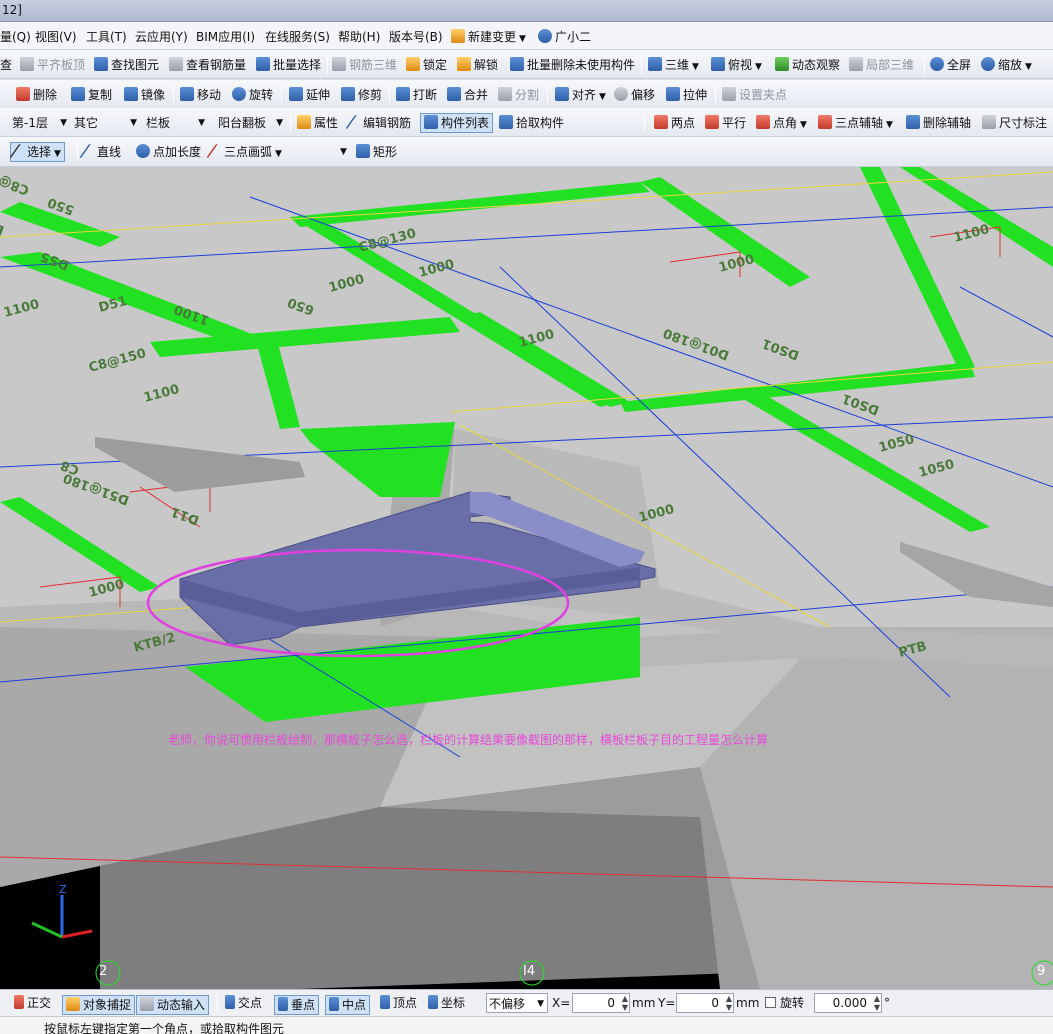 The width and height of the screenshot is (1053, 1034). I want to click on component-list-button: 构件列表, so click(457, 123).